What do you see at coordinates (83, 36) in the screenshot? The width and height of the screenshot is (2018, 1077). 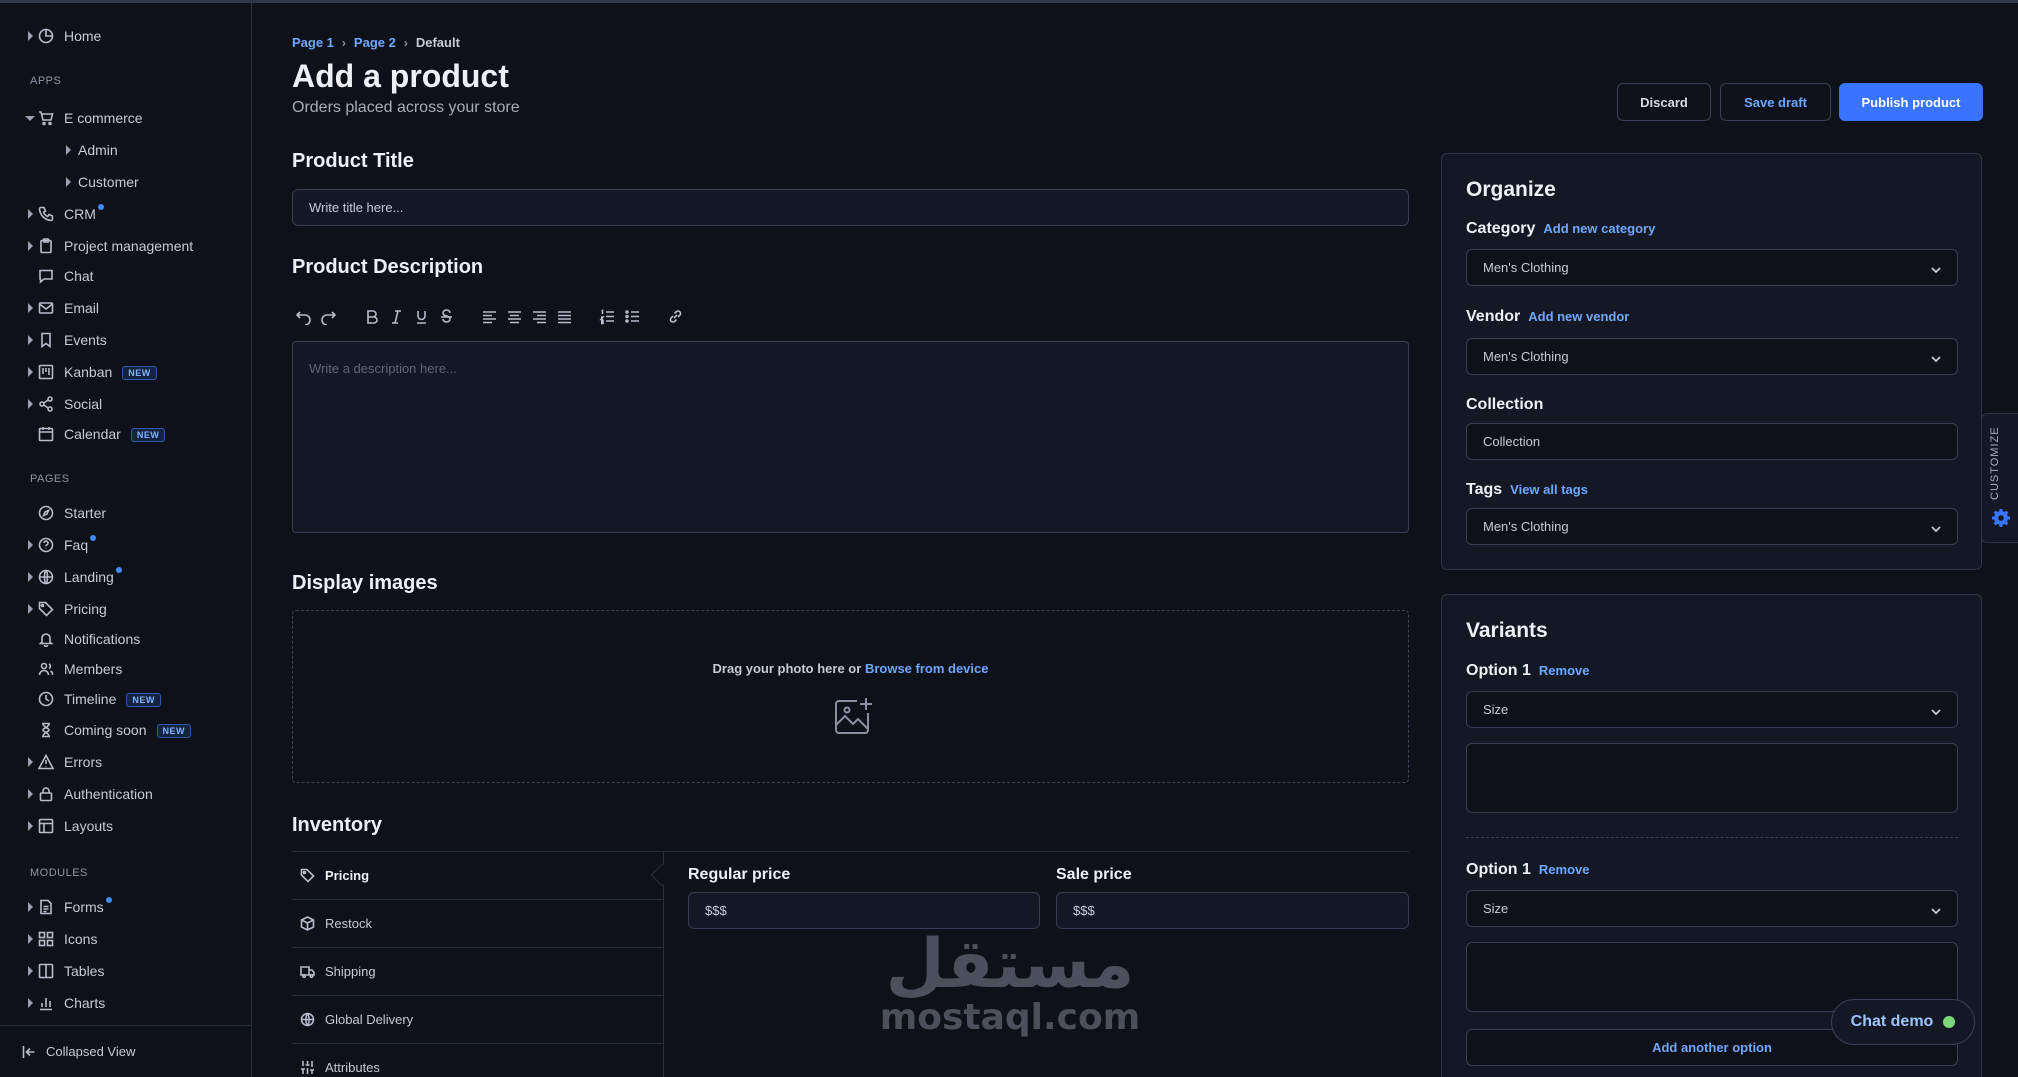 I see `sidebar-item-label: Home` at bounding box center [83, 36].